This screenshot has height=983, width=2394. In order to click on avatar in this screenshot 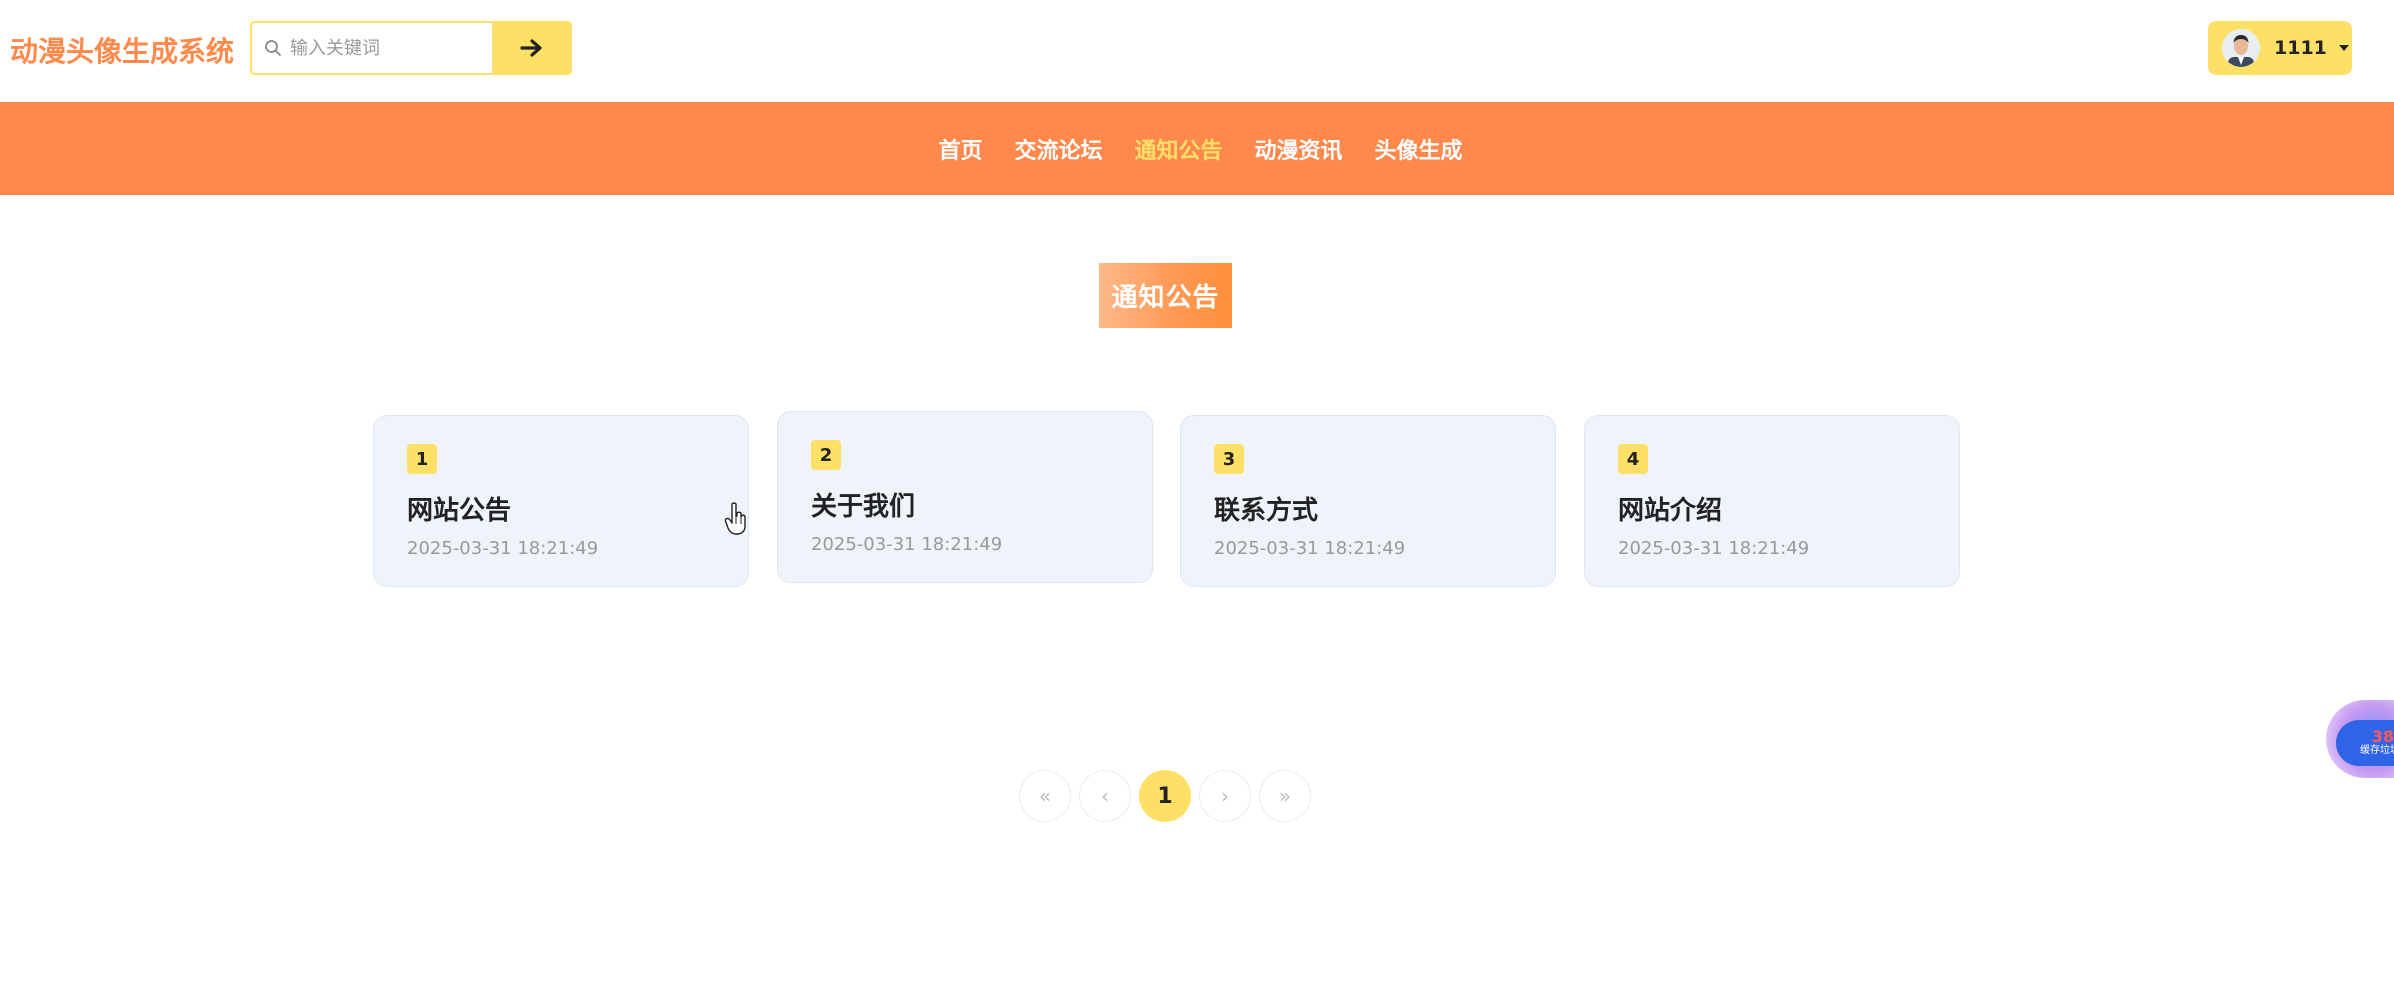, I will do `click(2241, 48)`.